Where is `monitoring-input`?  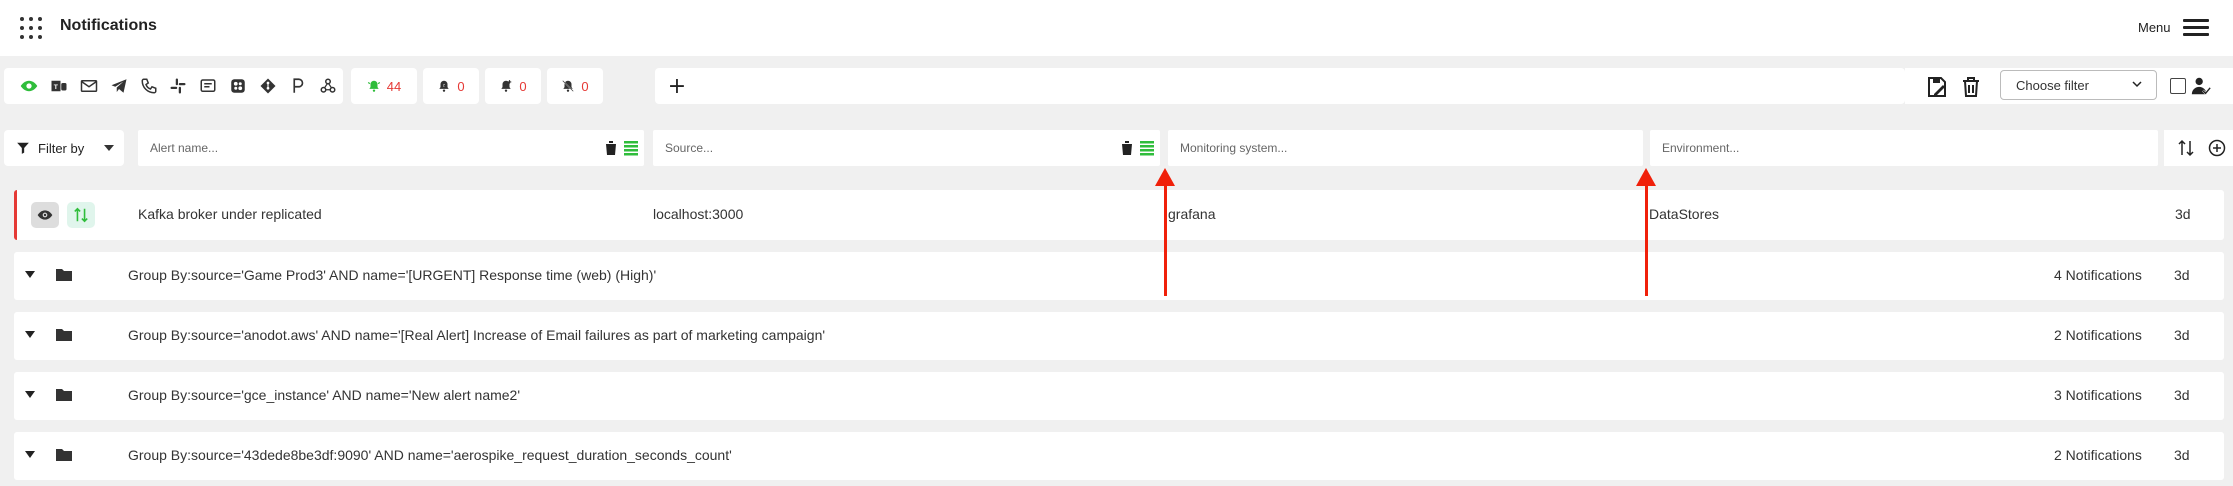 monitoring-input is located at coordinates (1370, 148).